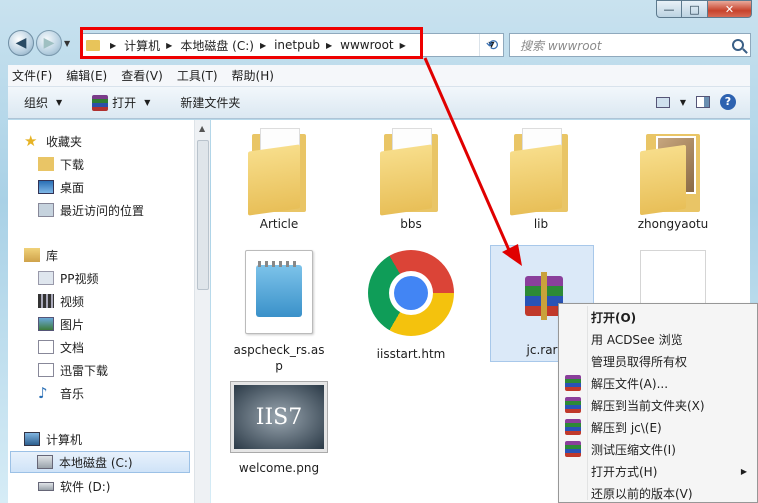 The width and height of the screenshot is (758, 503). I want to click on menu-help: 帮助(H), so click(253, 75).